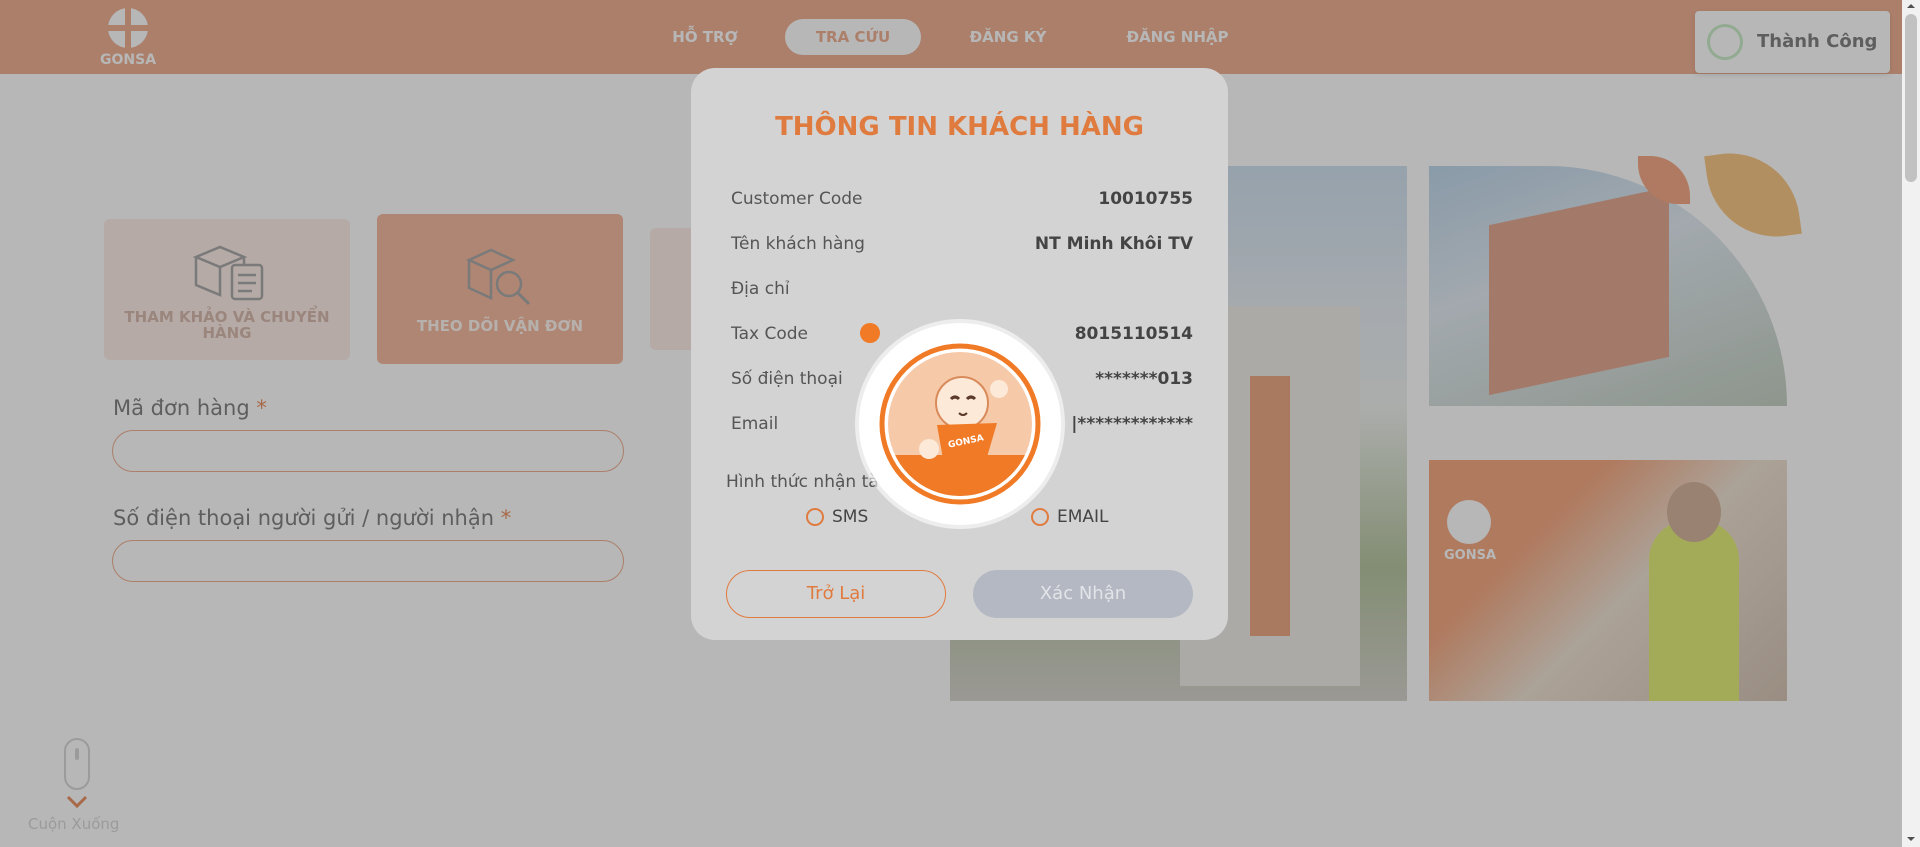  I want to click on loading-spinner: GONSA, so click(960, 424).